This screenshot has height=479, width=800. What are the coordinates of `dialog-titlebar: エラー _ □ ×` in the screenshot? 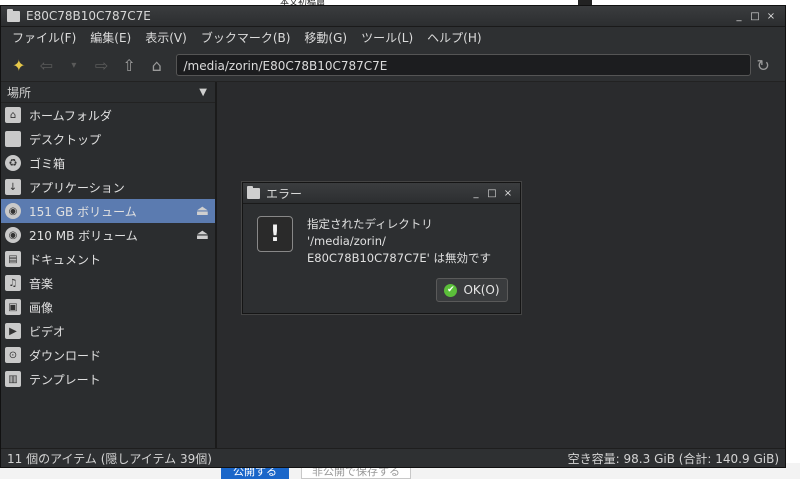 It's located at (381, 193).